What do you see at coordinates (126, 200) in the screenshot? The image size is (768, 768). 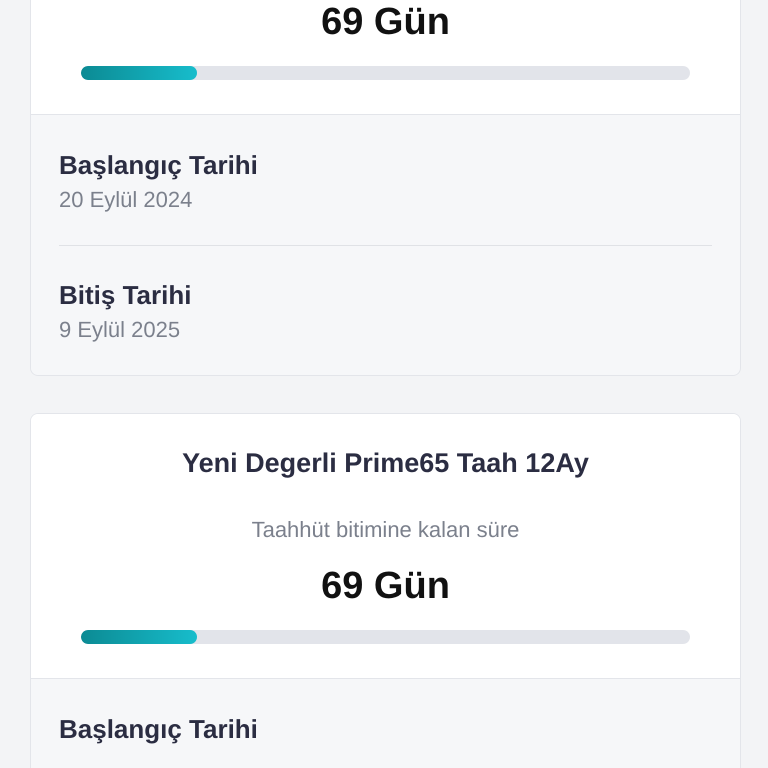 I see `date-value: 20 Eylül 2024` at bounding box center [126, 200].